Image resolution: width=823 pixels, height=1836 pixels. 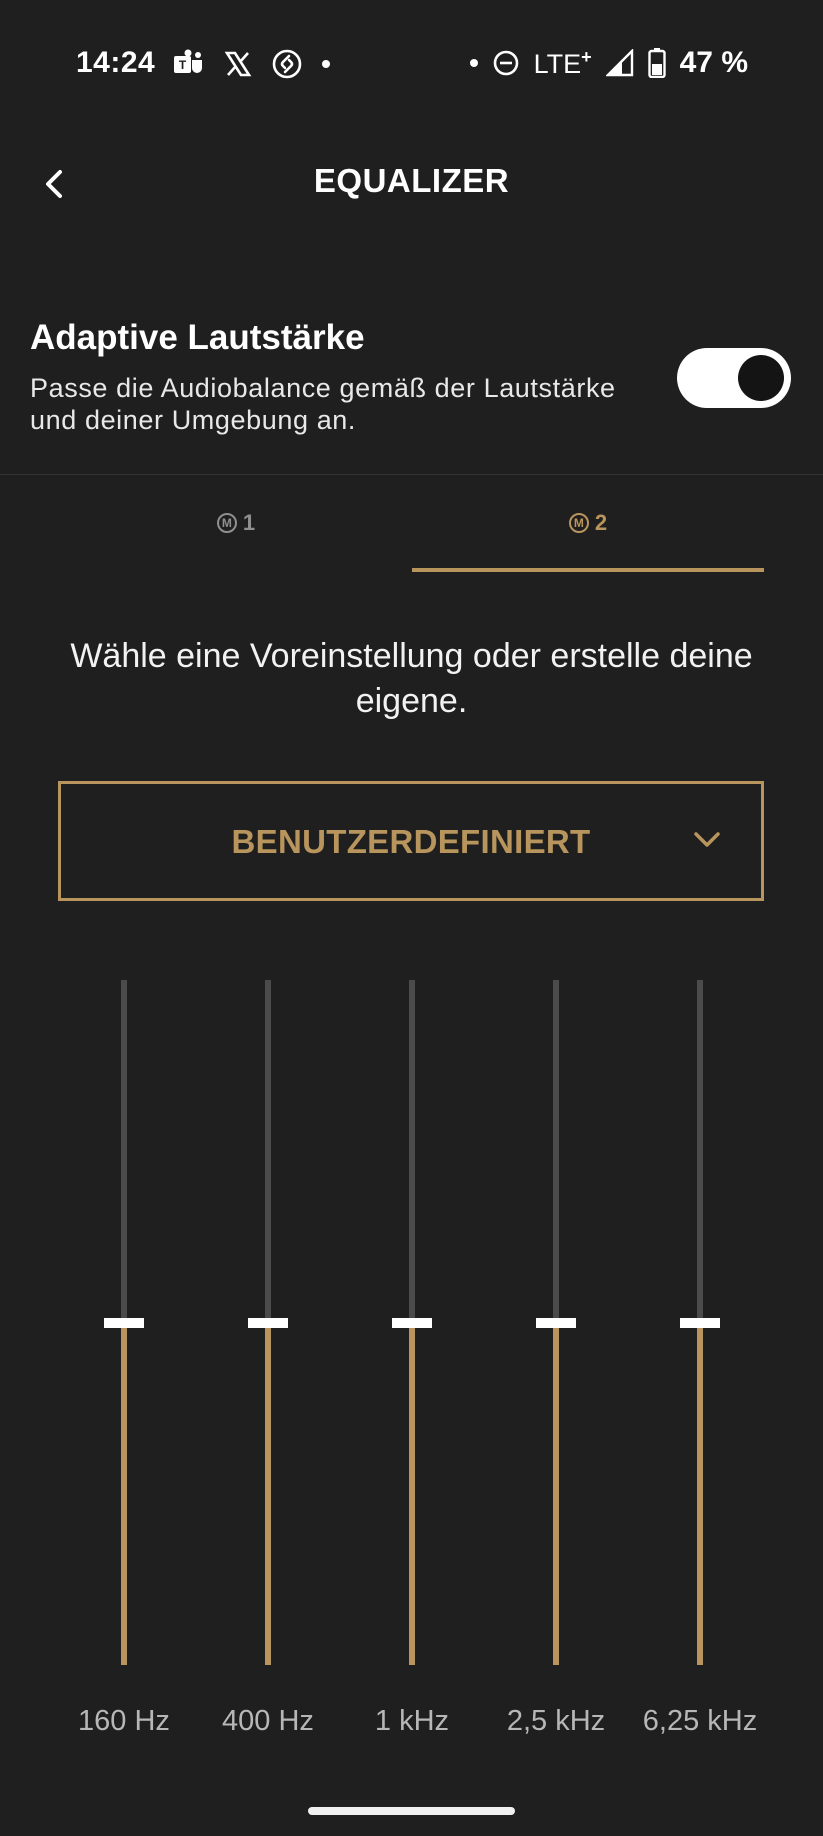 I want to click on status-time: 14:24, so click(x=116, y=62).